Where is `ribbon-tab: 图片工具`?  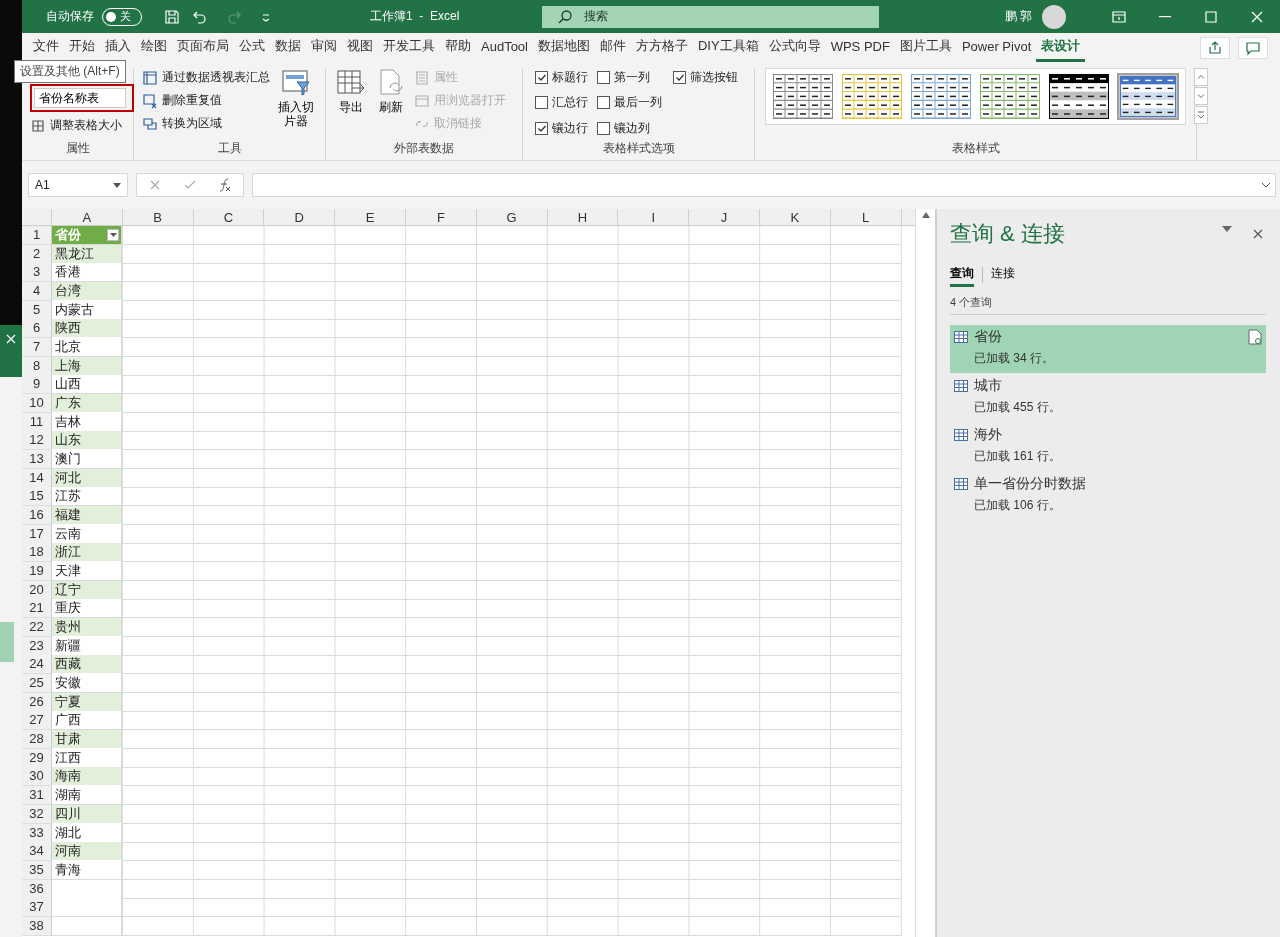
ribbon-tab: 图片工具 is located at coordinates (925, 47).